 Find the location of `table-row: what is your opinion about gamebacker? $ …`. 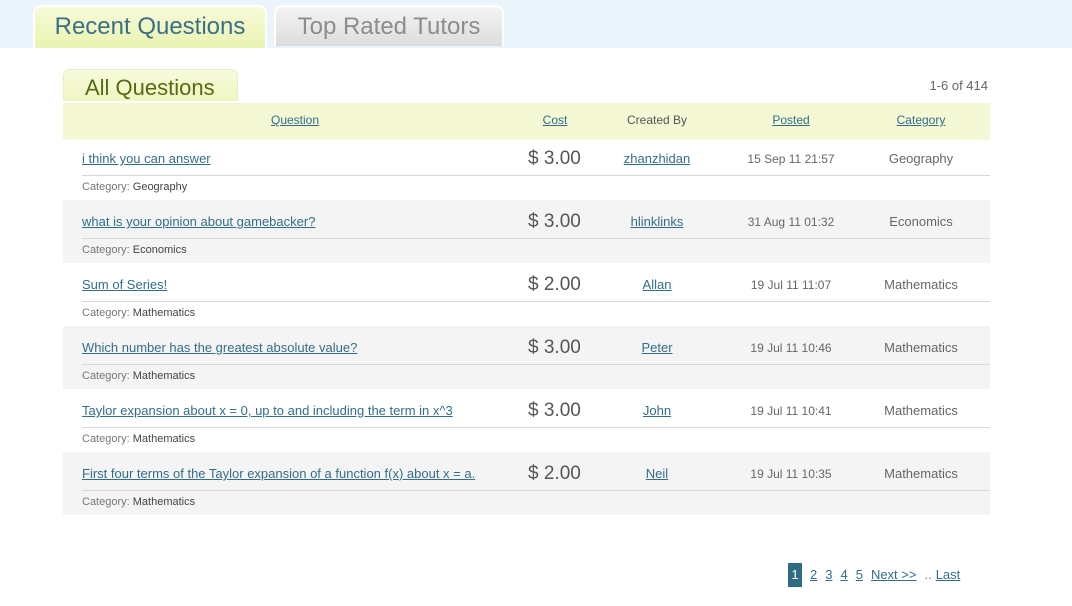

table-row: what is your opinion about gamebacker? $ … is located at coordinates (526, 231).